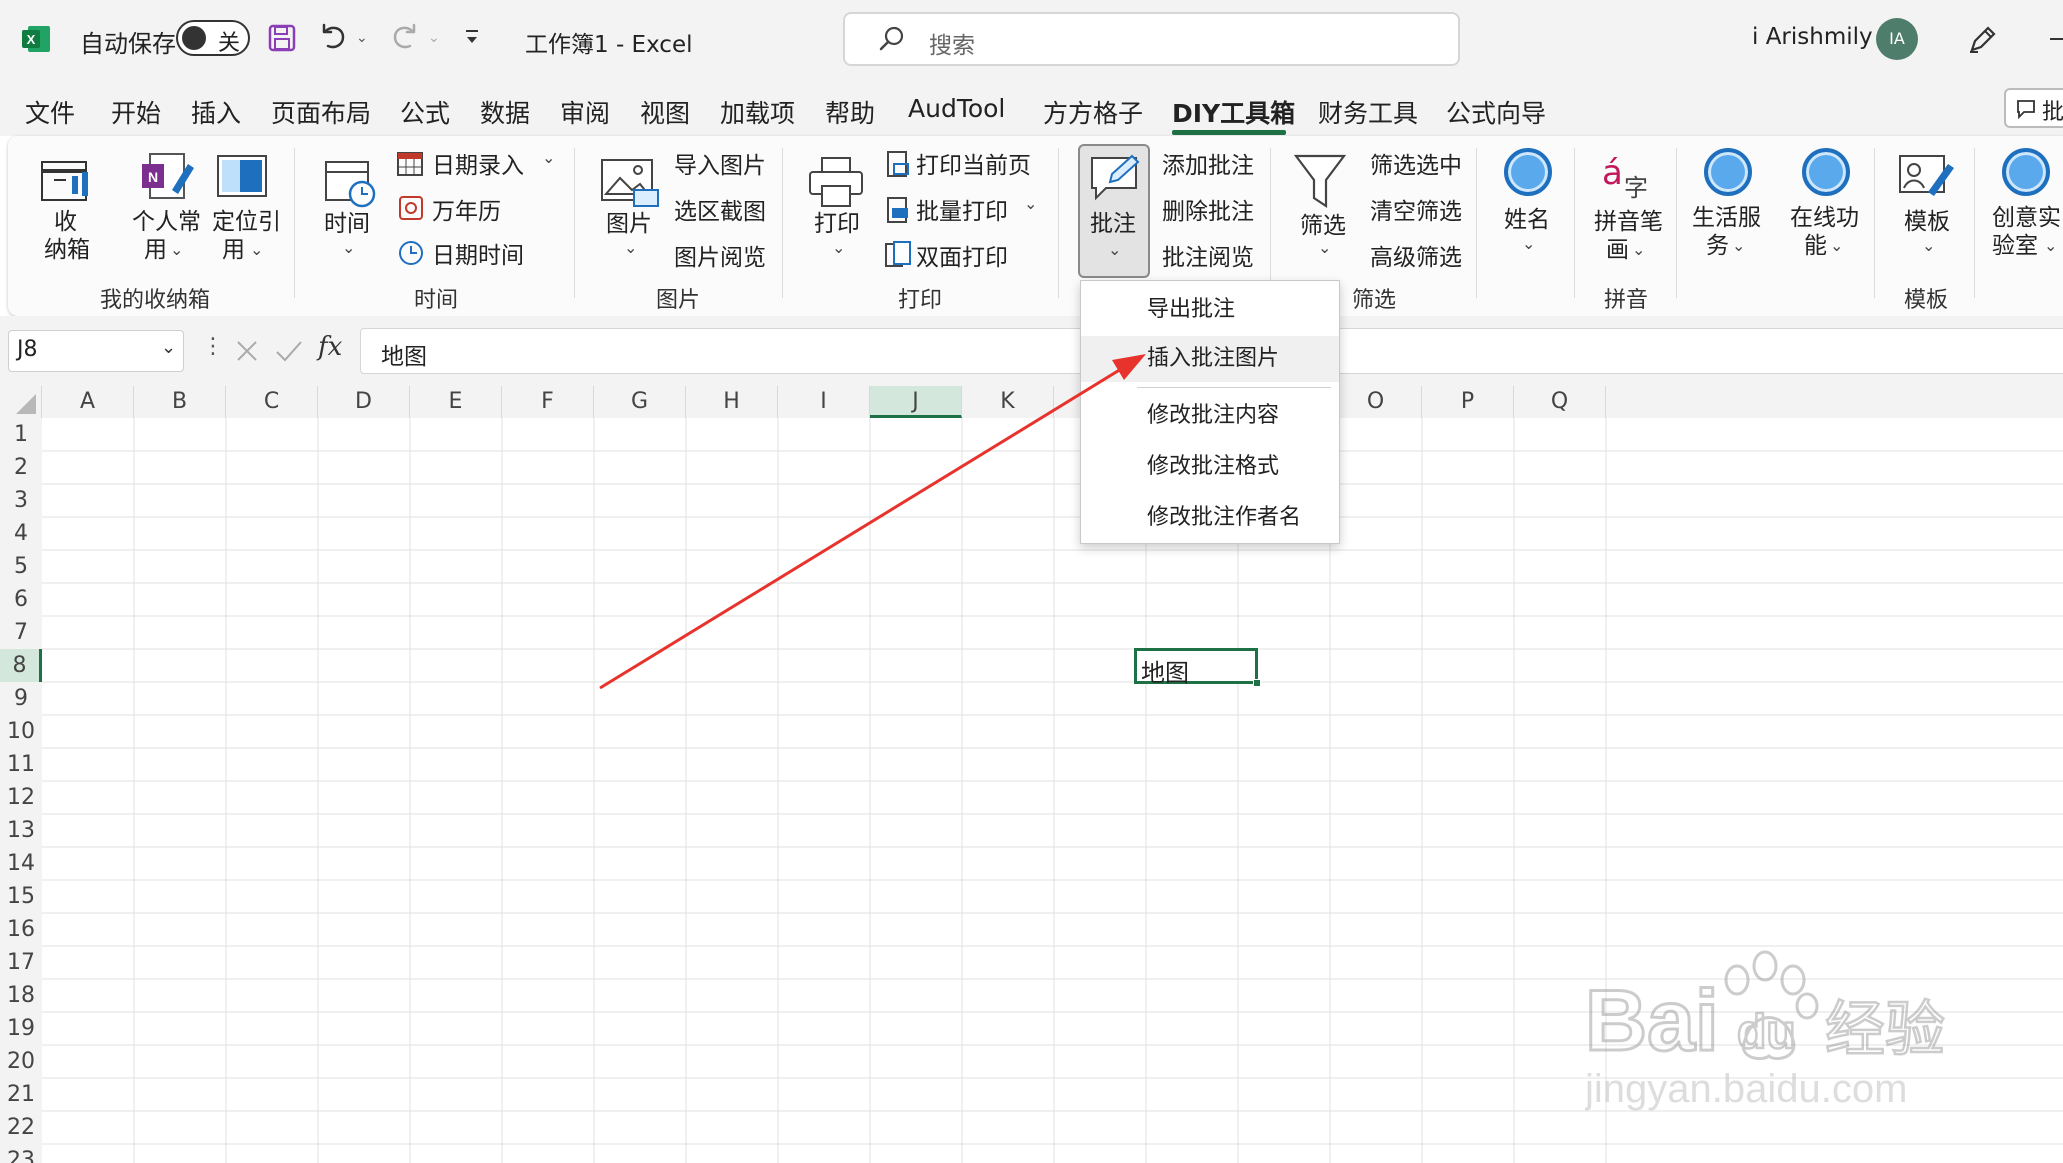 This screenshot has width=2063, height=1163. I want to click on watermark-brand: Bai, so click(1652, 1021).